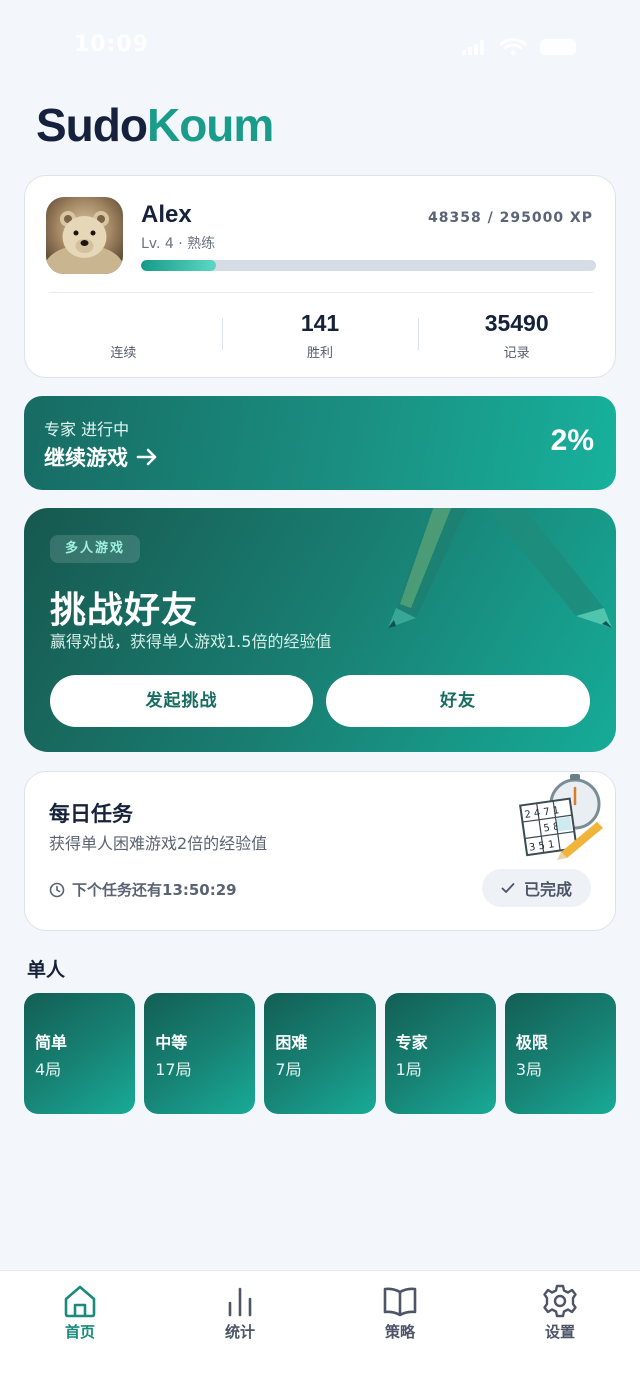  Describe the element at coordinates (178, 265) in the screenshot. I see `xp-progress-fill` at that location.